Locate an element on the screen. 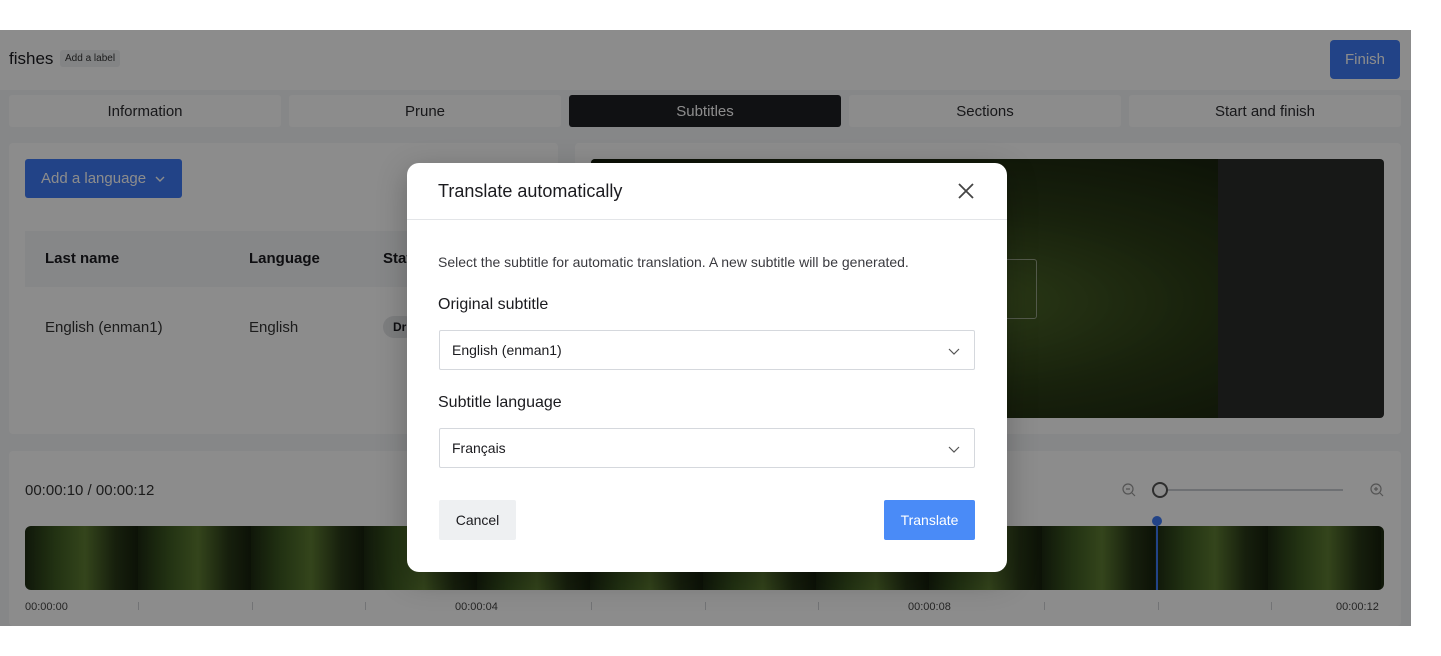 Image resolution: width=1441 pixels, height=656 pixels. close-icon is located at coordinates (966, 191).